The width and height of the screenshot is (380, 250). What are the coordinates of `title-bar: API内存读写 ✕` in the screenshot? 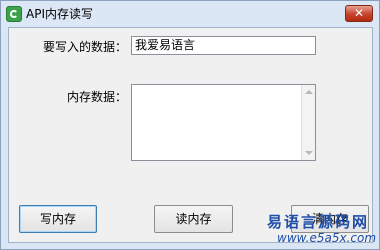 It's located at (190, 14).